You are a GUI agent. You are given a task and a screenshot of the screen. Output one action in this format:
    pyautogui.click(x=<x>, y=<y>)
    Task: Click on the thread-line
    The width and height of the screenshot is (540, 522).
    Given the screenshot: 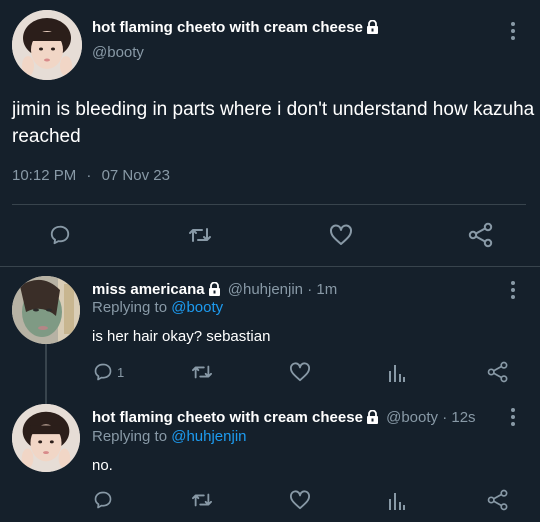 What is the action you would take?
    pyautogui.click(x=46, y=375)
    